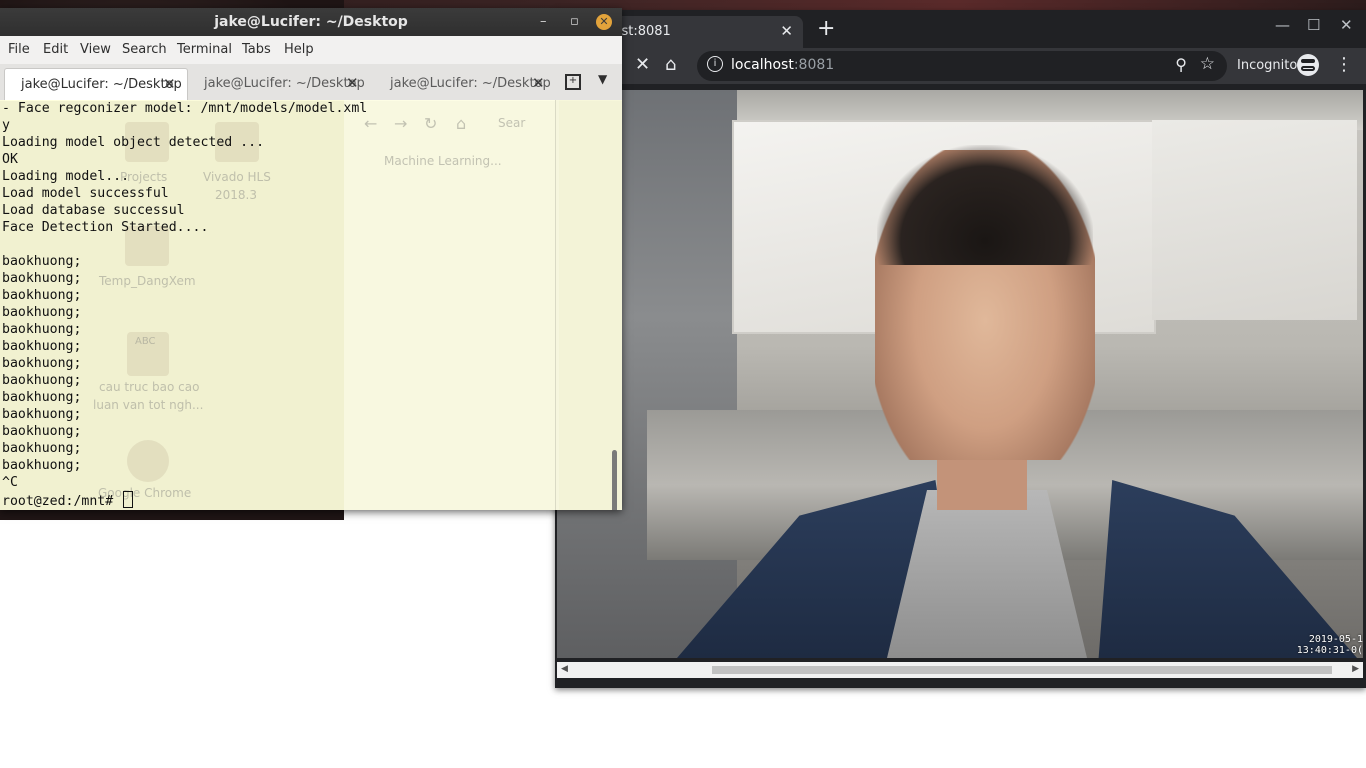 This screenshot has width=1366, height=768. Describe the element at coordinates (1254, 220) in the screenshot. I see `scene-whiteboard-right` at that location.